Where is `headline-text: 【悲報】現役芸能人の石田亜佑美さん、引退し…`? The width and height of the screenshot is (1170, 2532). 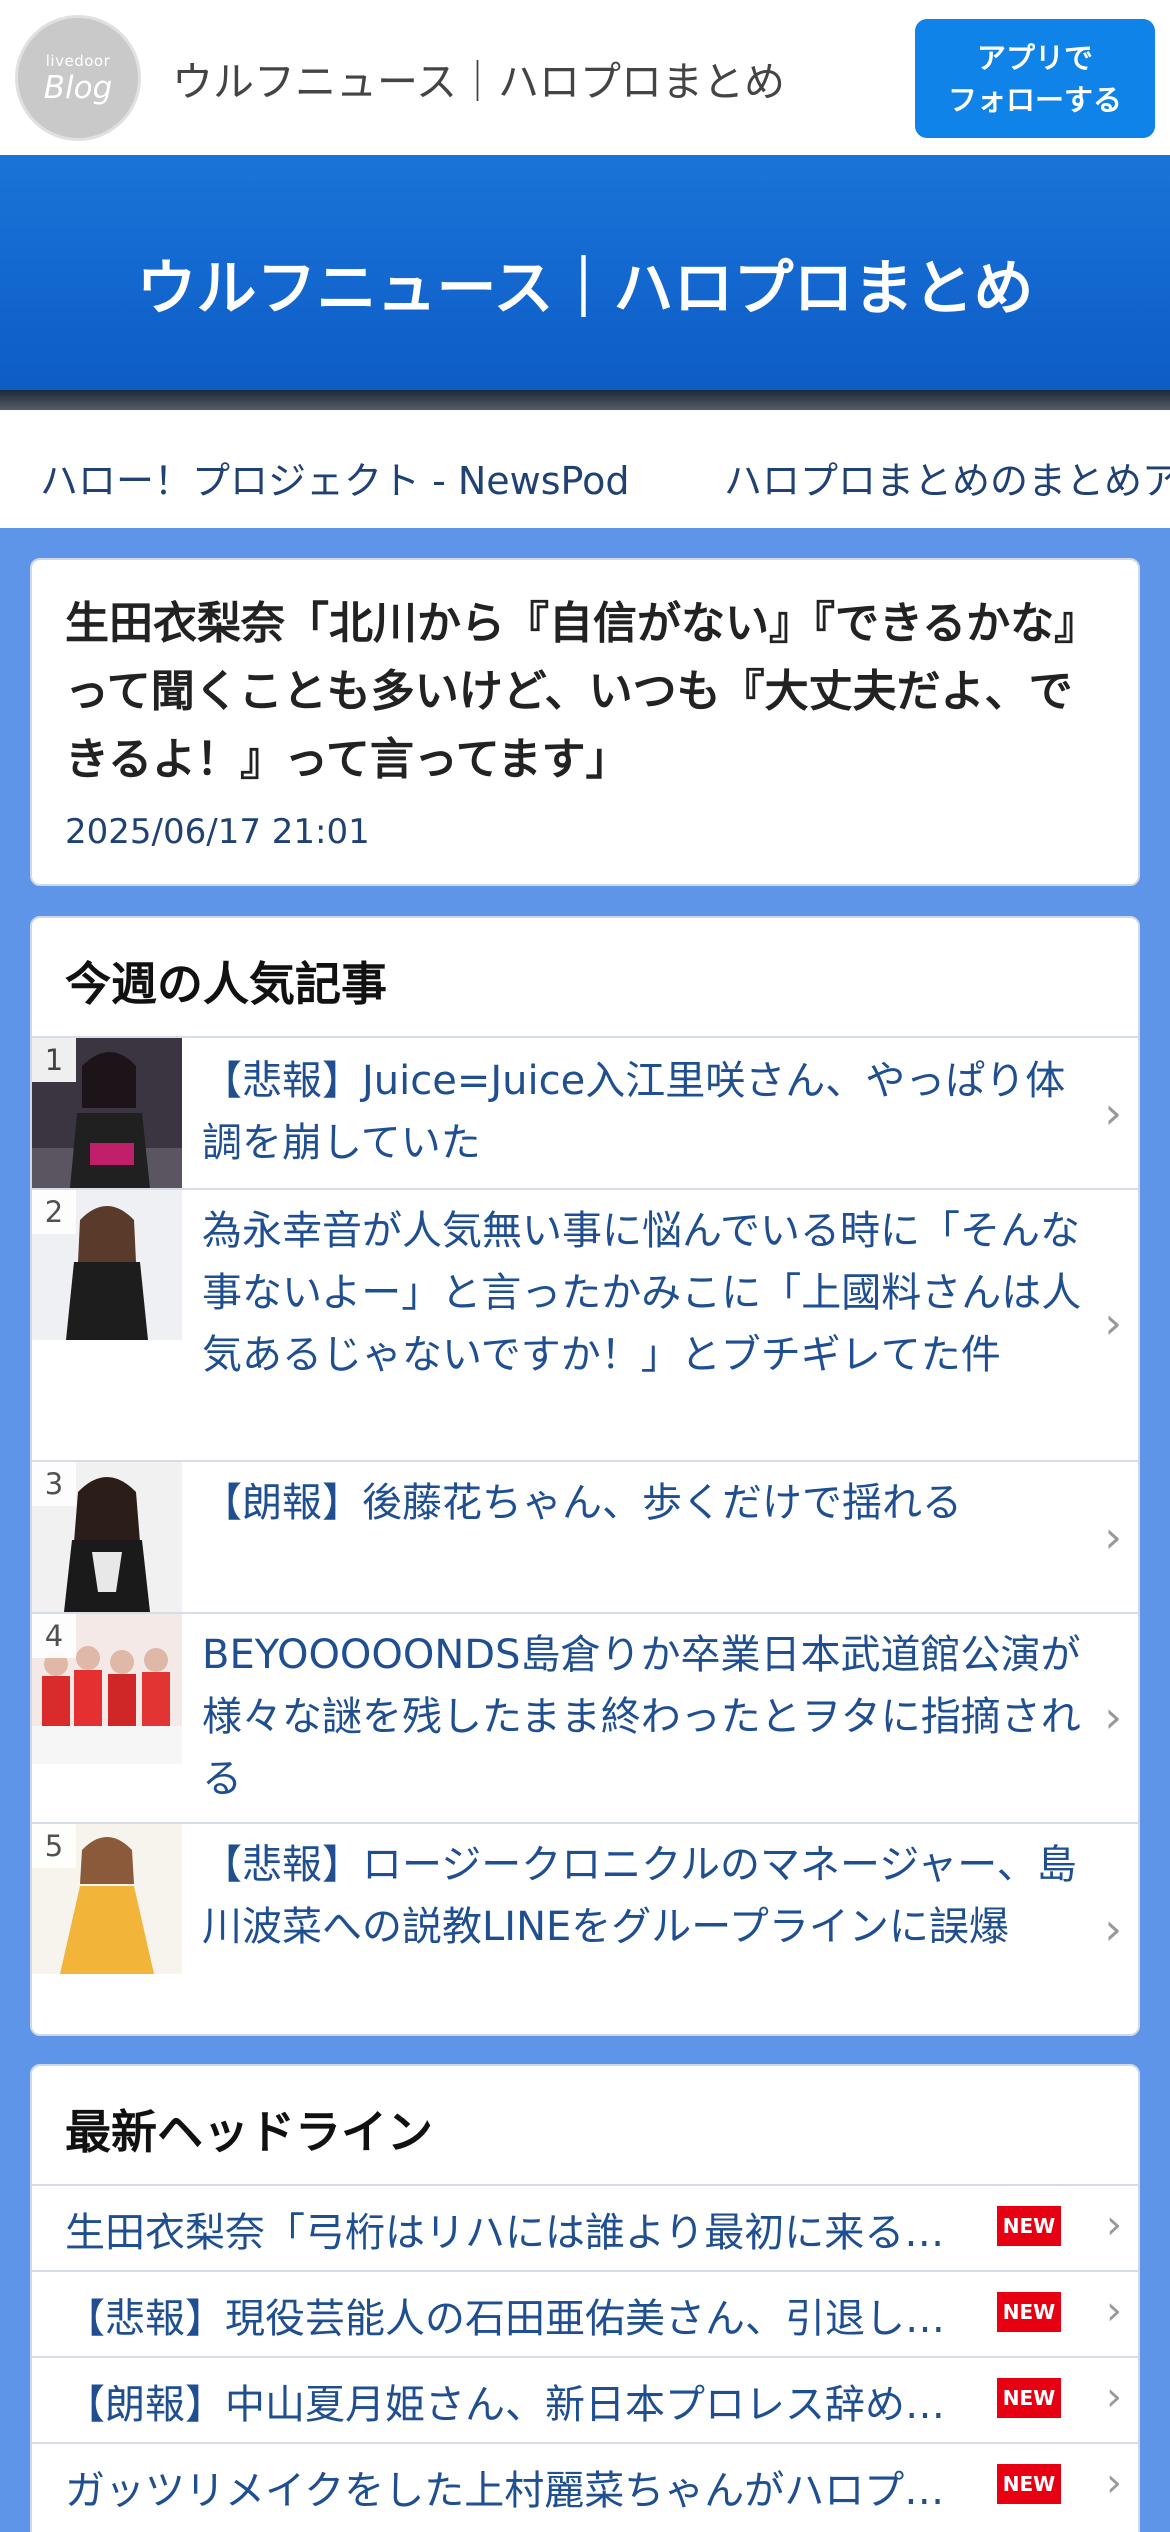
headline-text: 【悲報】現役芸能人の石田亜佑美さん、引退し… is located at coordinates (525, 2315).